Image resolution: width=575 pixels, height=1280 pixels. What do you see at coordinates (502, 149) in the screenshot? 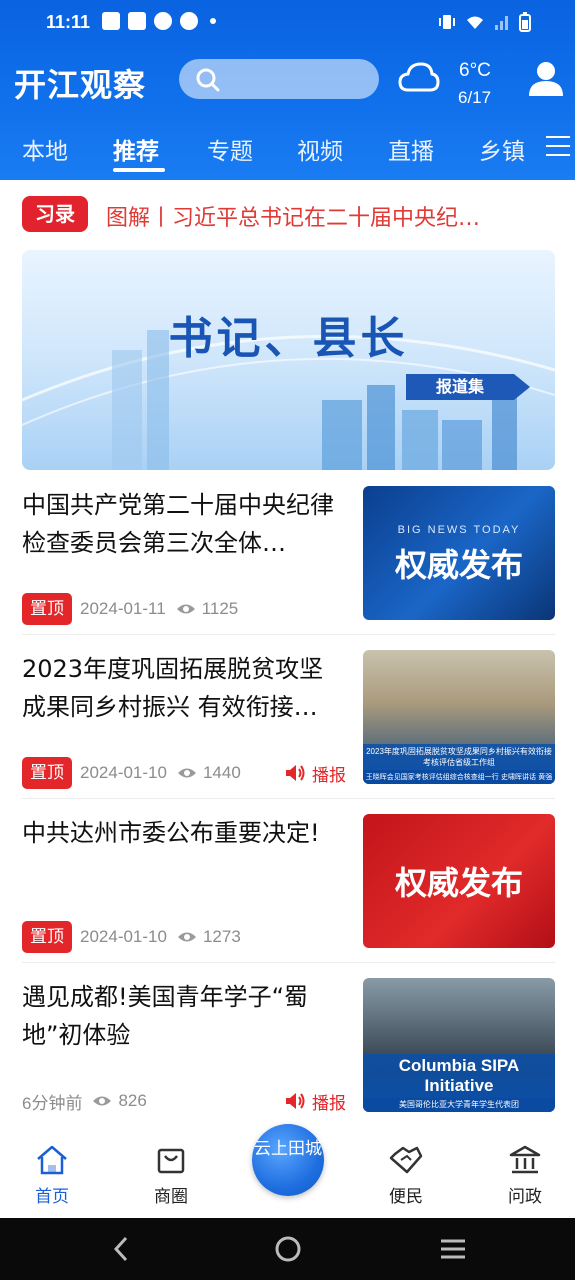
I see `tab-towns: 乡镇` at bounding box center [502, 149].